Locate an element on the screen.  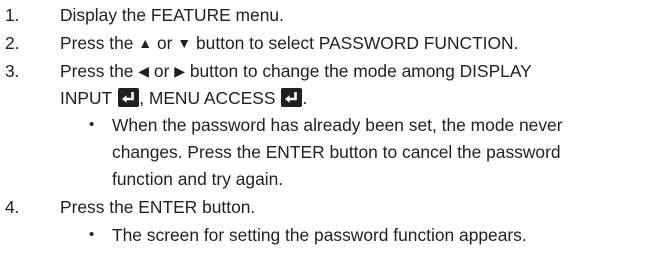
step-text-continued: INPUT, MENU ACCESS. is located at coordinates (184, 98).